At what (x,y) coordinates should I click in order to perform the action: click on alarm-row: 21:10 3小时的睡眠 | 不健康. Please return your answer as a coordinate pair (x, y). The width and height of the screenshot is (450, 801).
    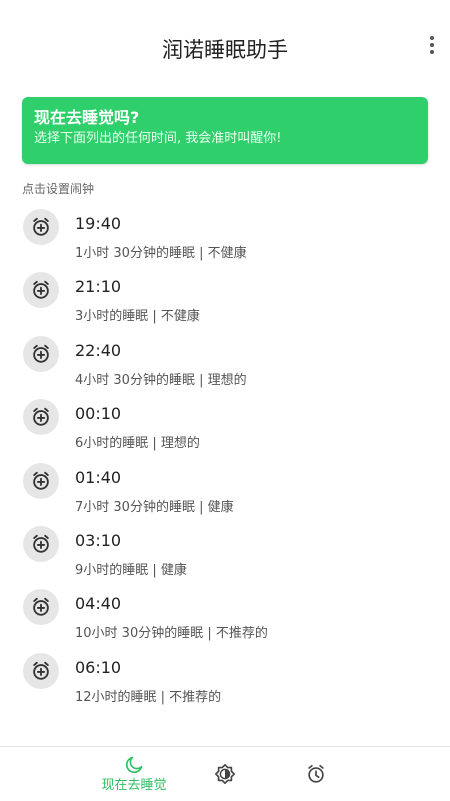
    Looking at the image, I should click on (225, 301).